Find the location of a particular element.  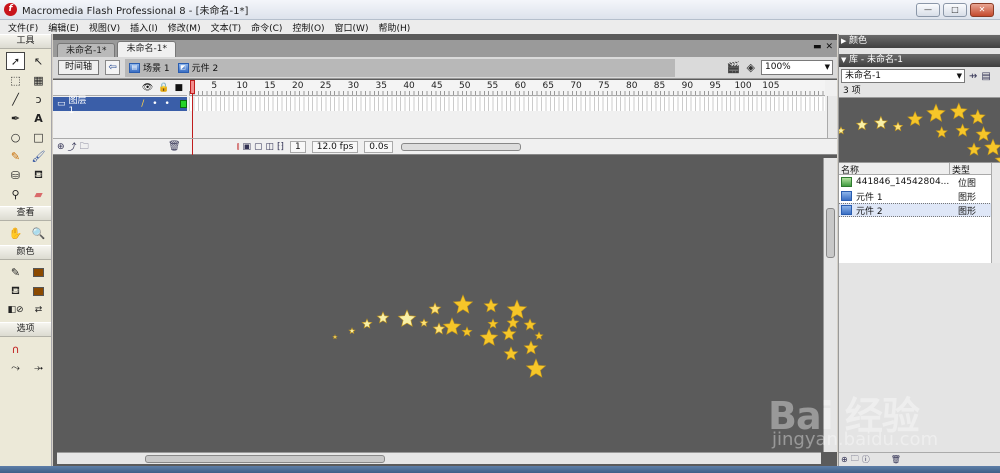

delete-item-trash-icon: 🗑 is located at coordinates (896, 459).